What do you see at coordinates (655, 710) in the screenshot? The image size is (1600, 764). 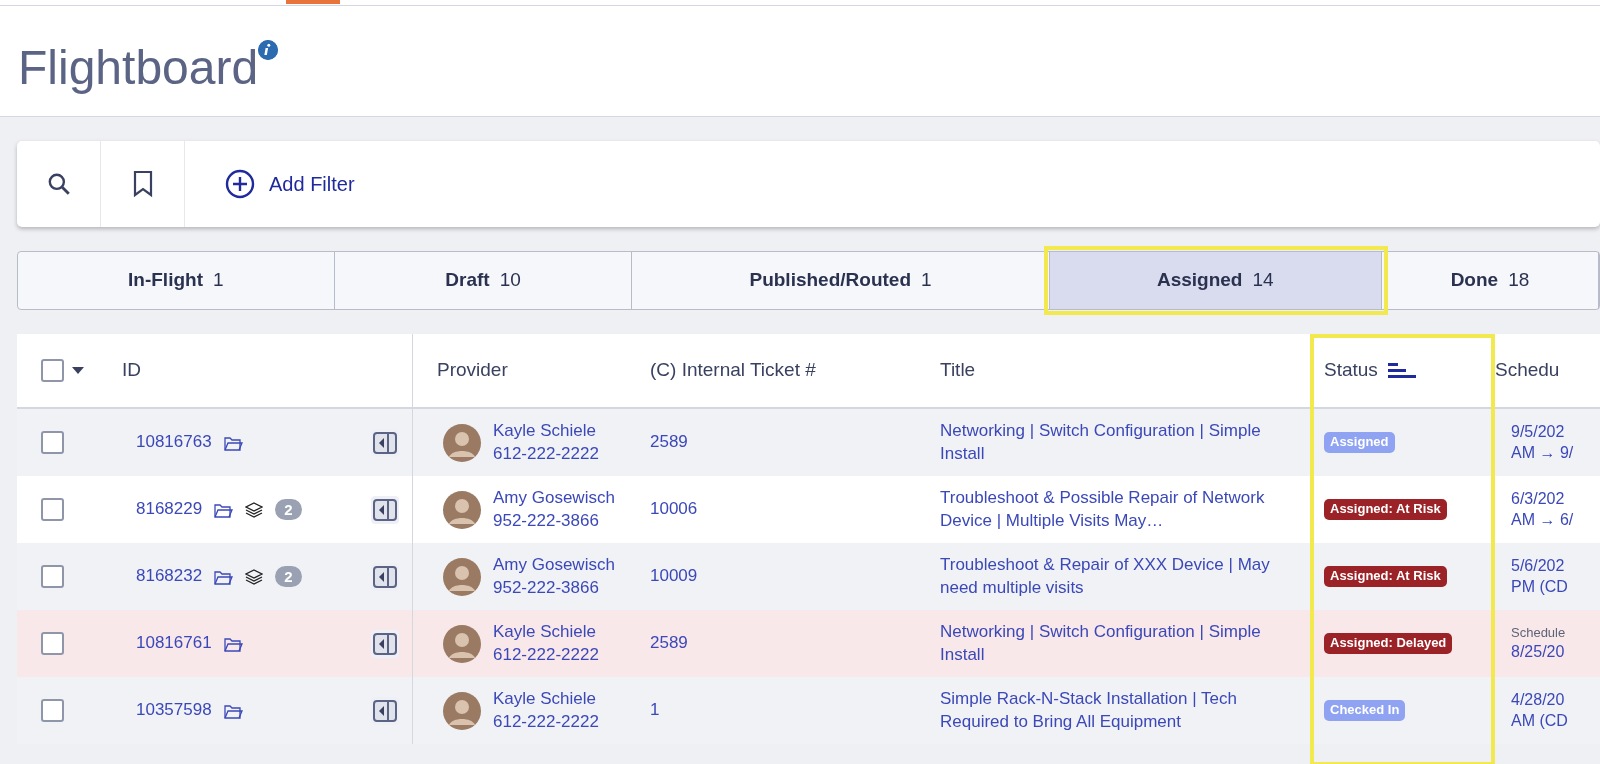 I see `ticket-number: 1` at bounding box center [655, 710].